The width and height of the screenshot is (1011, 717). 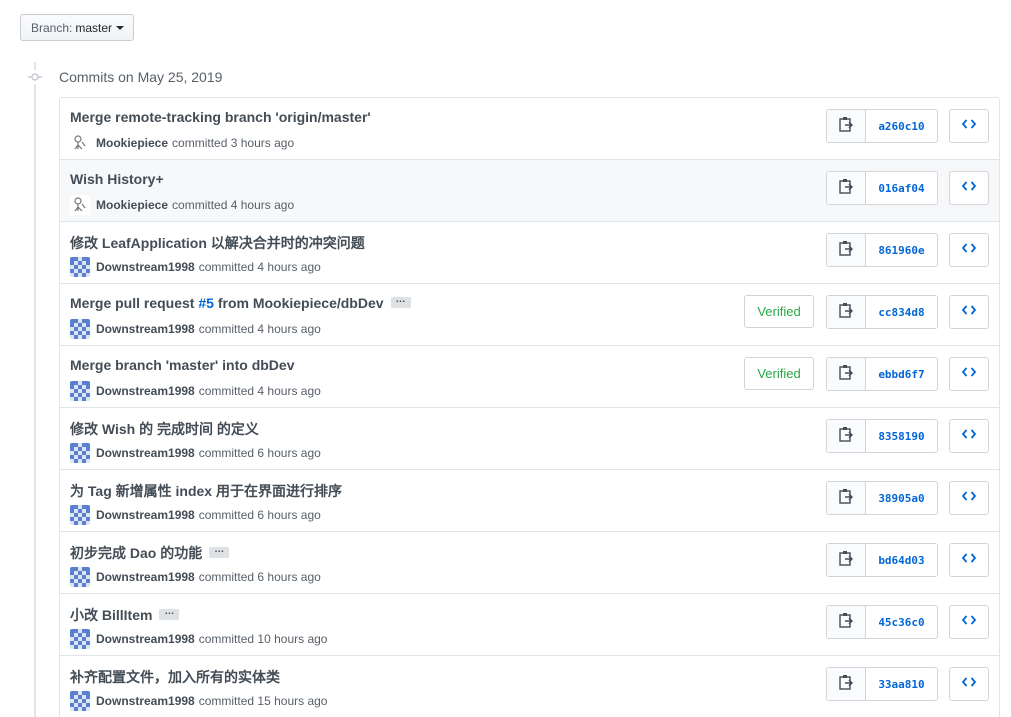 I want to click on commit-time: 6 hours ago, so click(x=289, y=577).